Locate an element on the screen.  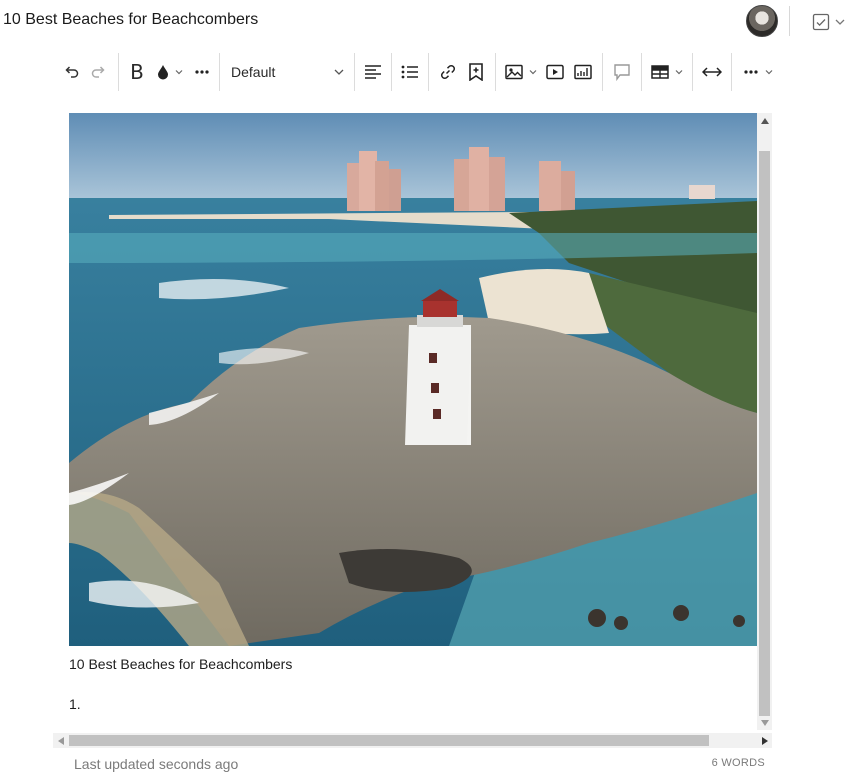
align-left-icon is located at coordinates (373, 72).